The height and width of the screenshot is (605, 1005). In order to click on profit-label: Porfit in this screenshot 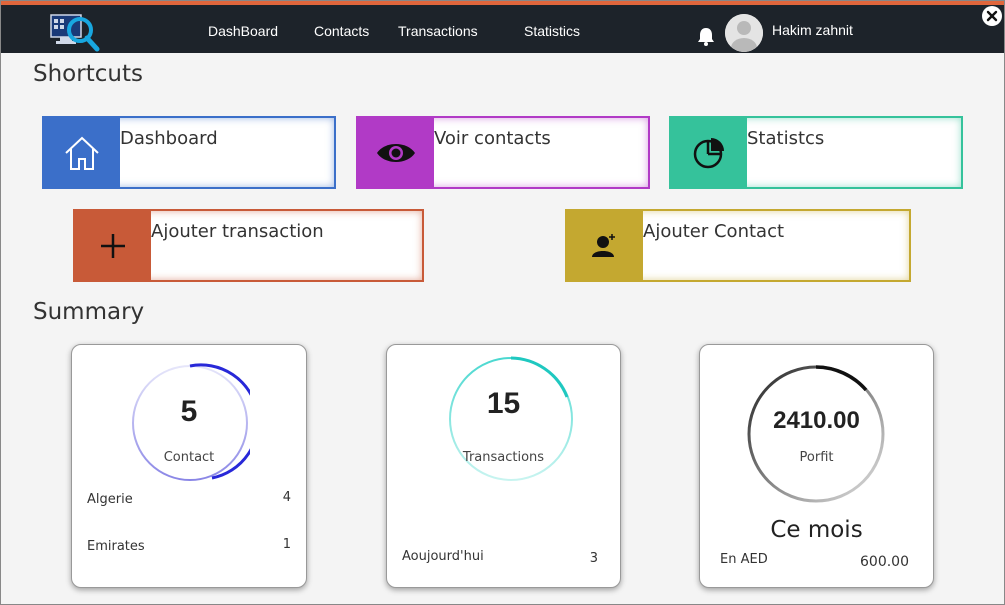, I will do `click(816, 457)`.